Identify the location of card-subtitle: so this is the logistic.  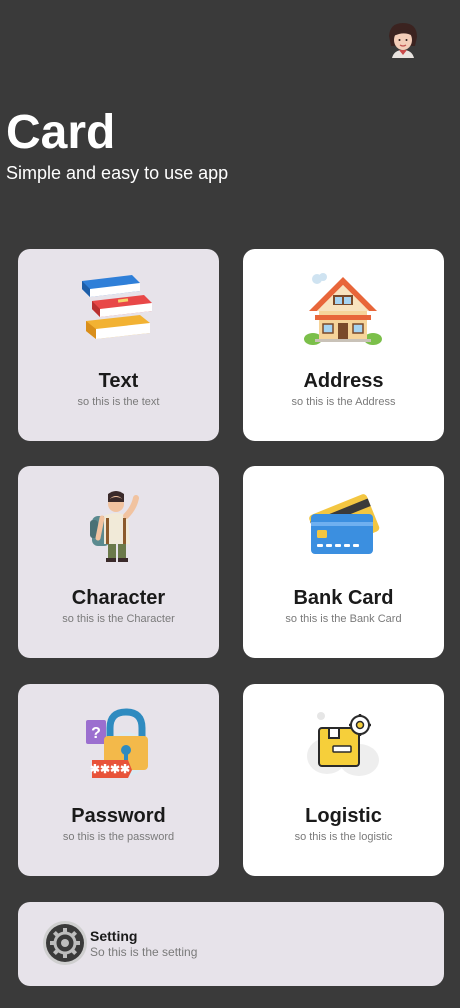
(343, 837).